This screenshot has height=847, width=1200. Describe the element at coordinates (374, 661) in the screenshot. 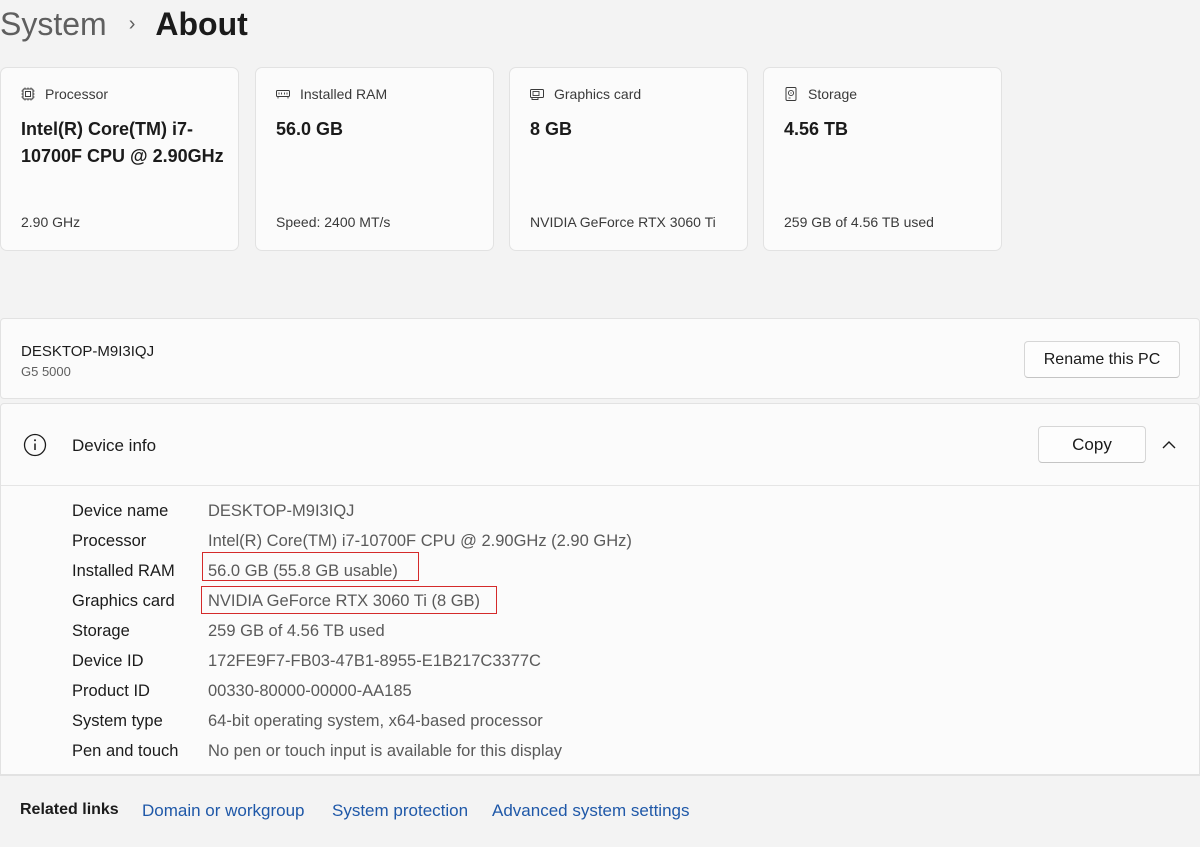

I see `spec-value: 172FE9F7-FB03-47B1-8955-E1B217C3377C` at that location.